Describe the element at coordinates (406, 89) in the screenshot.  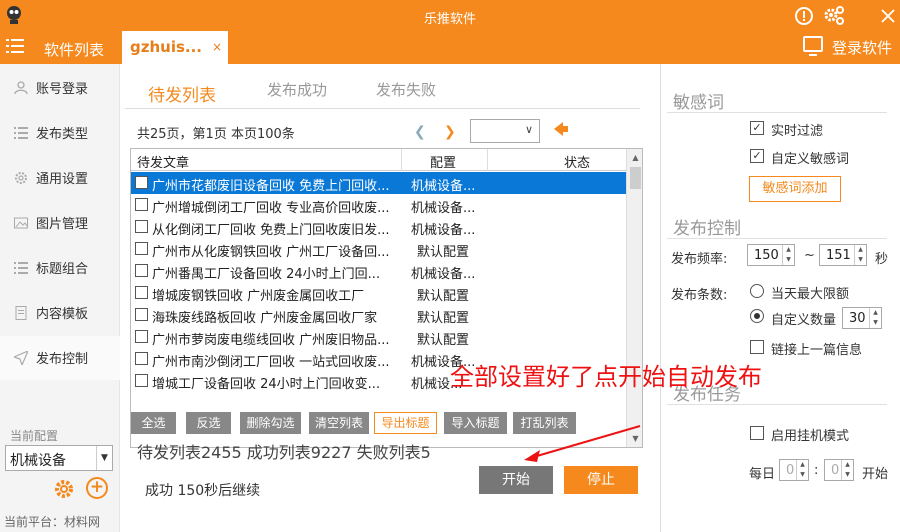
I see `tab-publish-failed: 发布失败` at that location.